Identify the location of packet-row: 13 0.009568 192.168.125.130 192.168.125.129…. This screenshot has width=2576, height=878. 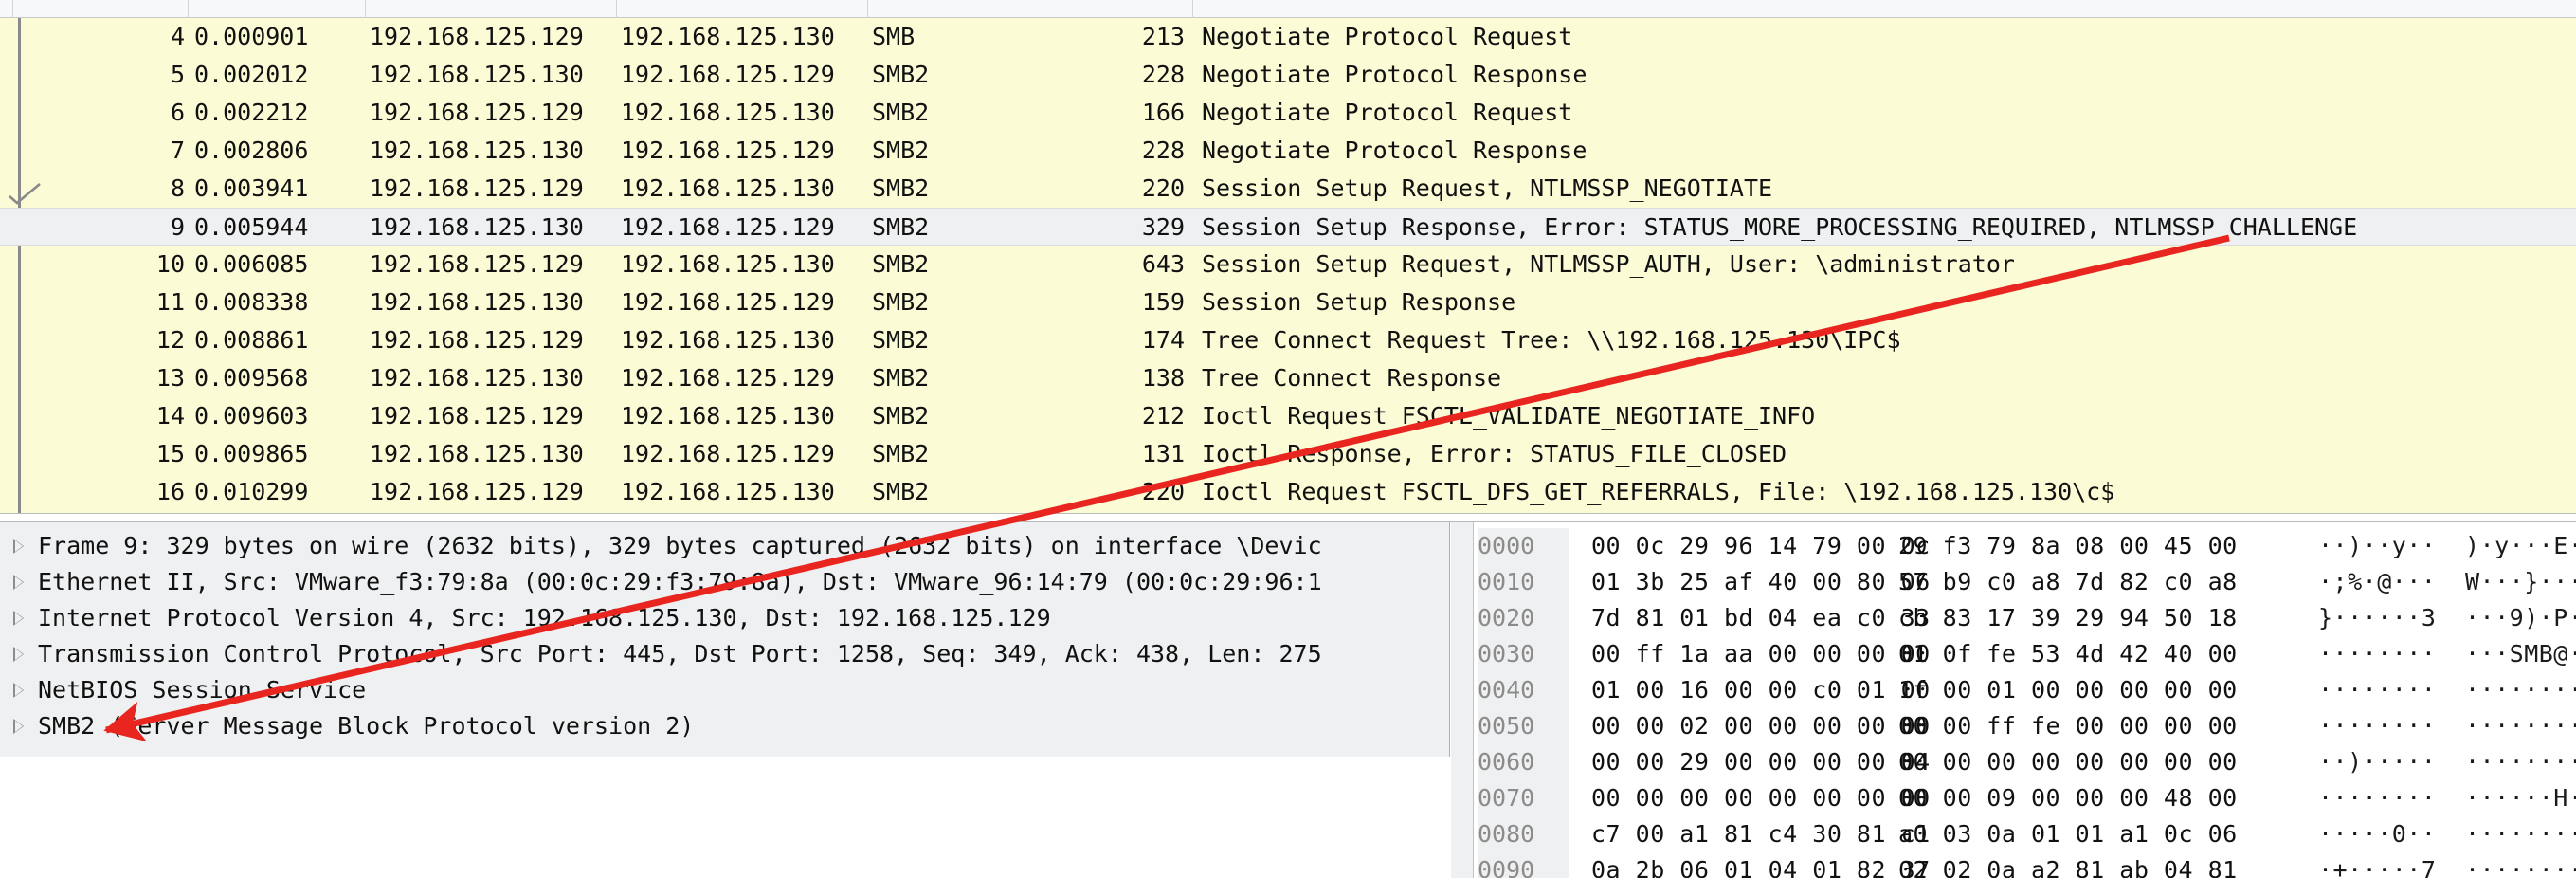
(1288, 378).